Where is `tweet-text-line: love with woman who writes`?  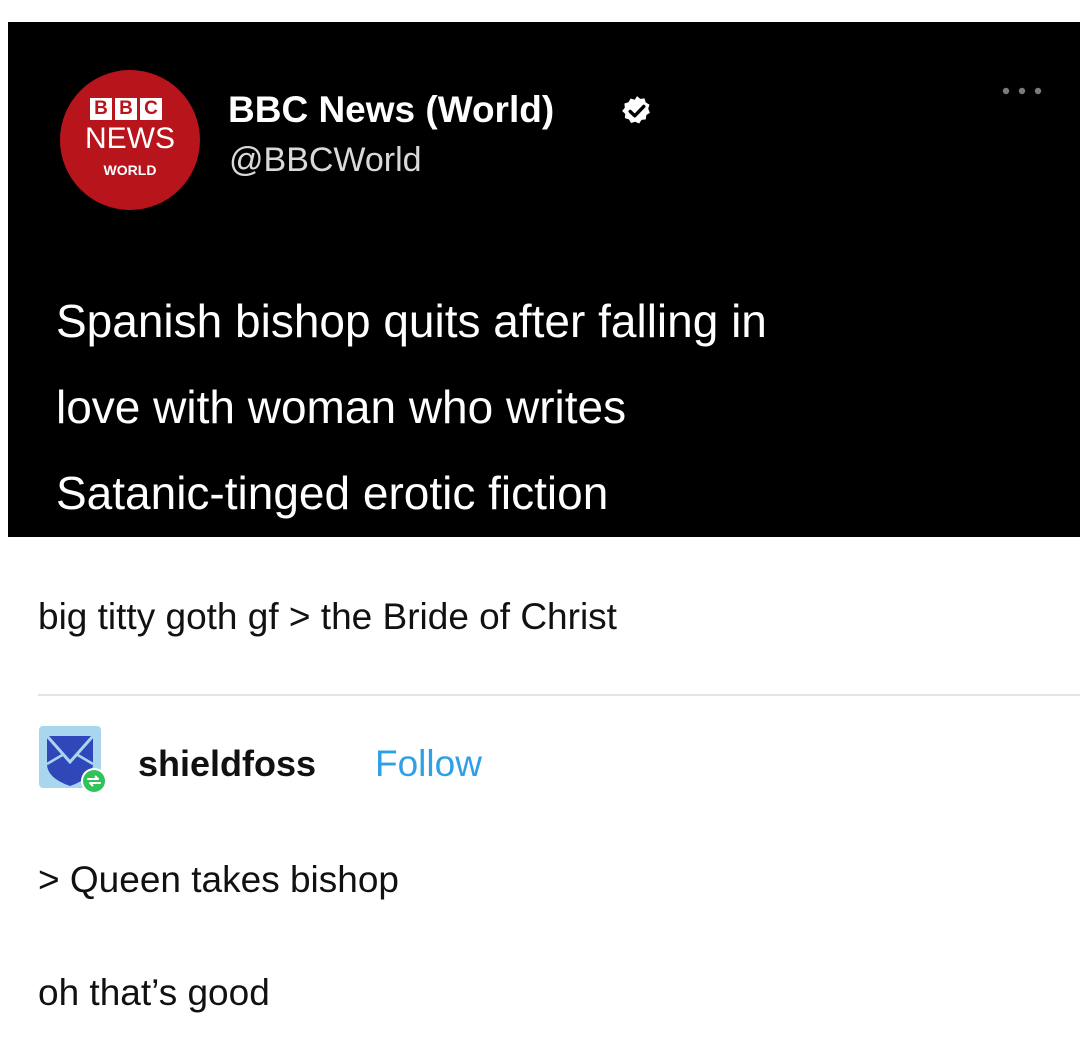 tweet-text-line: love with woman who writes is located at coordinates (341, 407).